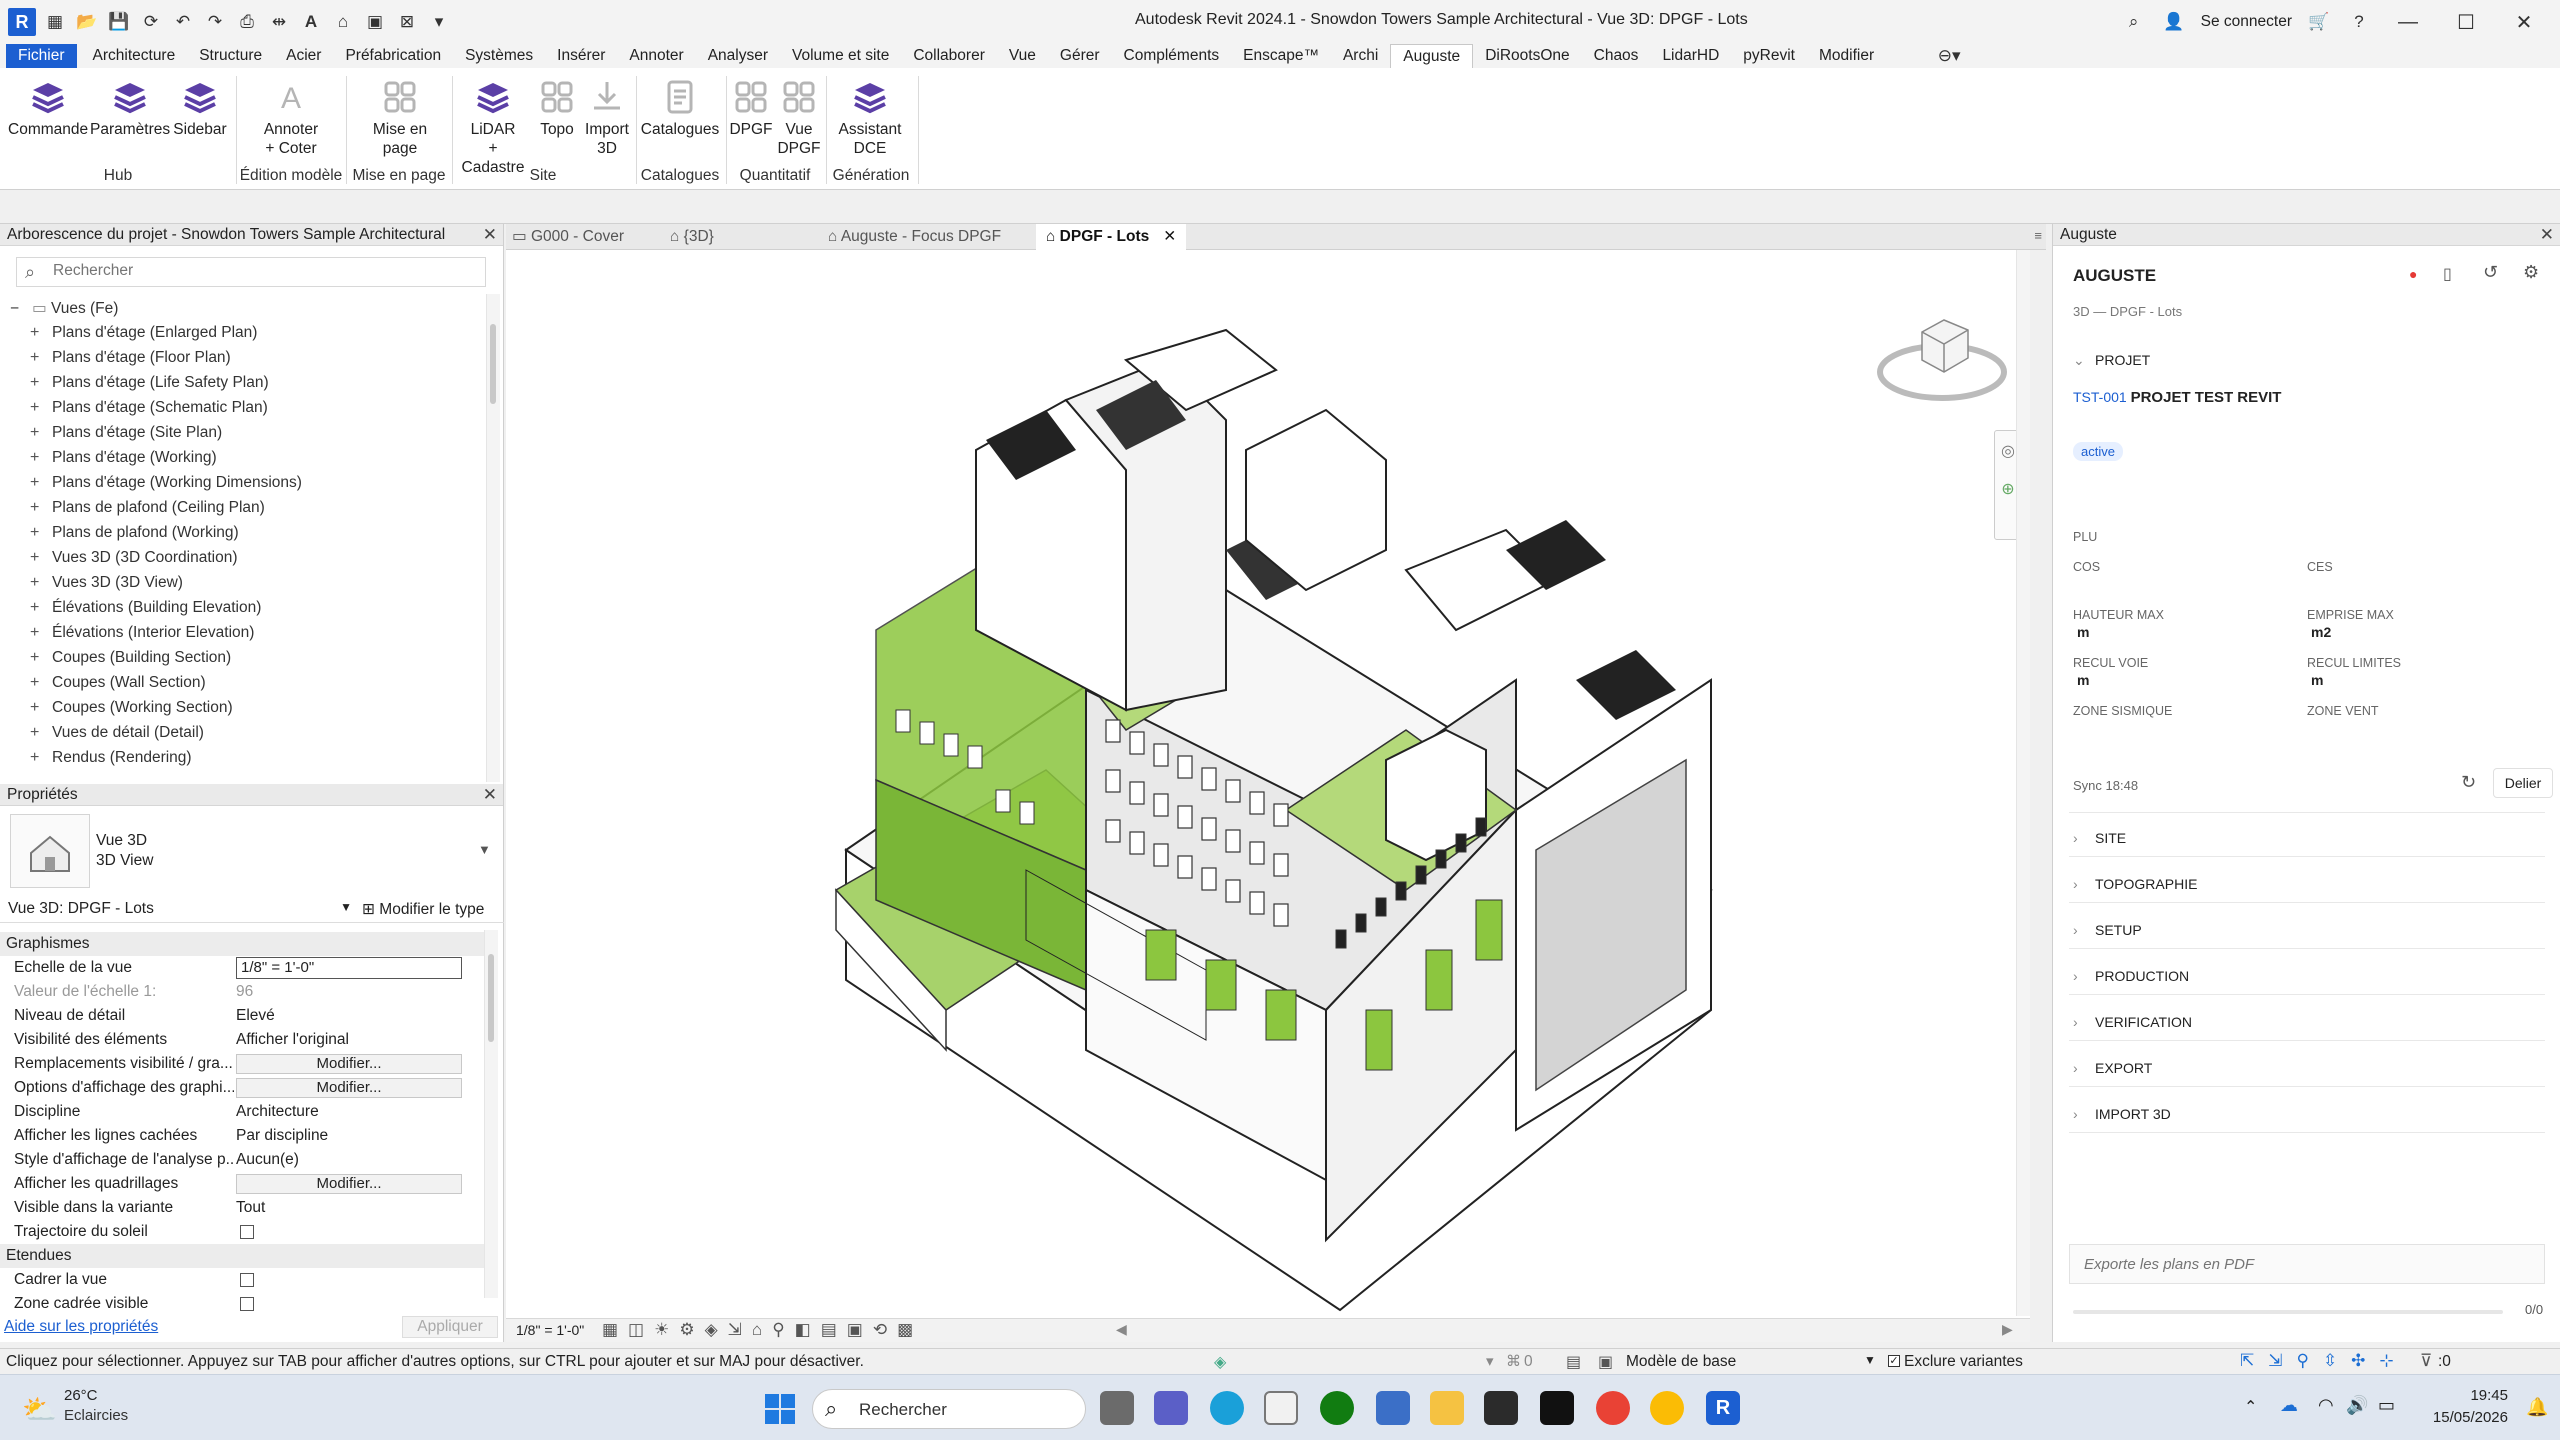 This screenshot has height=1440, width=2560. What do you see at coordinates (247, 22) in the screenshot?
I see `print-icon: ⎙` at bounding box center [247, 22].